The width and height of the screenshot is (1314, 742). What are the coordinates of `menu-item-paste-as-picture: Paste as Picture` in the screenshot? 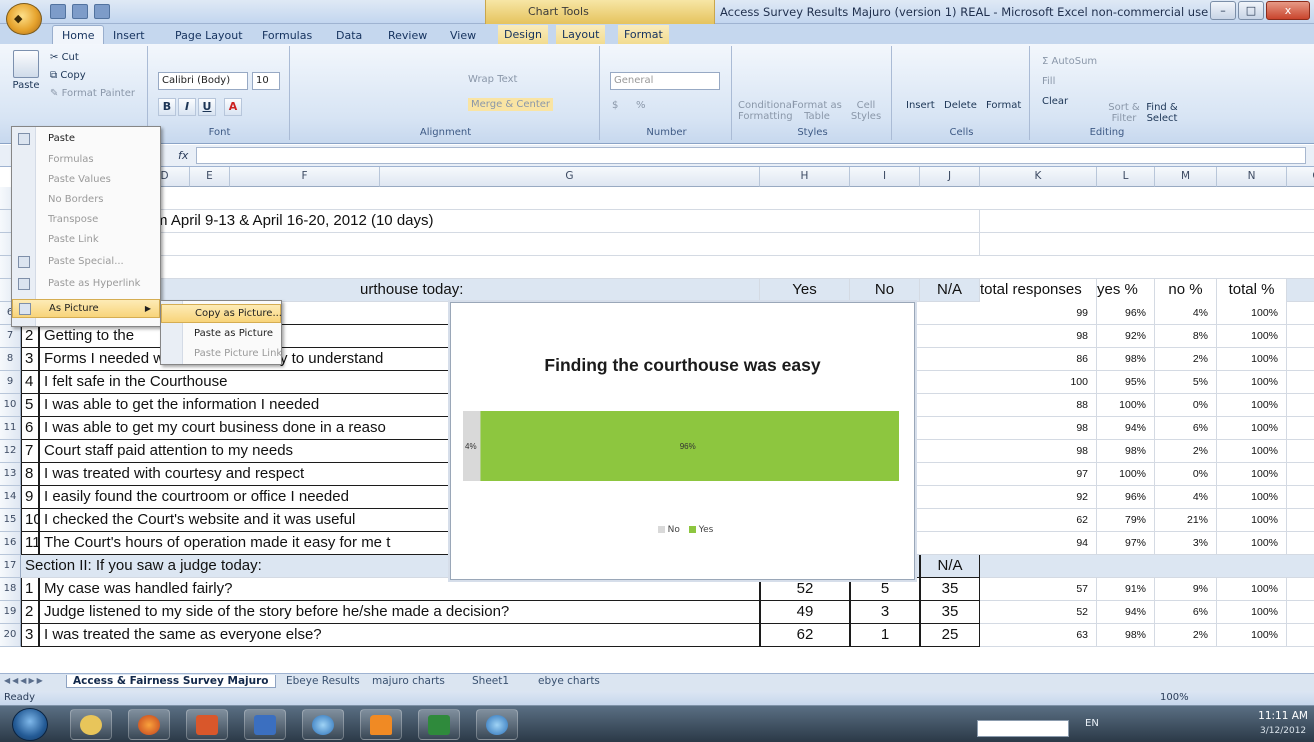 It's located at (221, 334).